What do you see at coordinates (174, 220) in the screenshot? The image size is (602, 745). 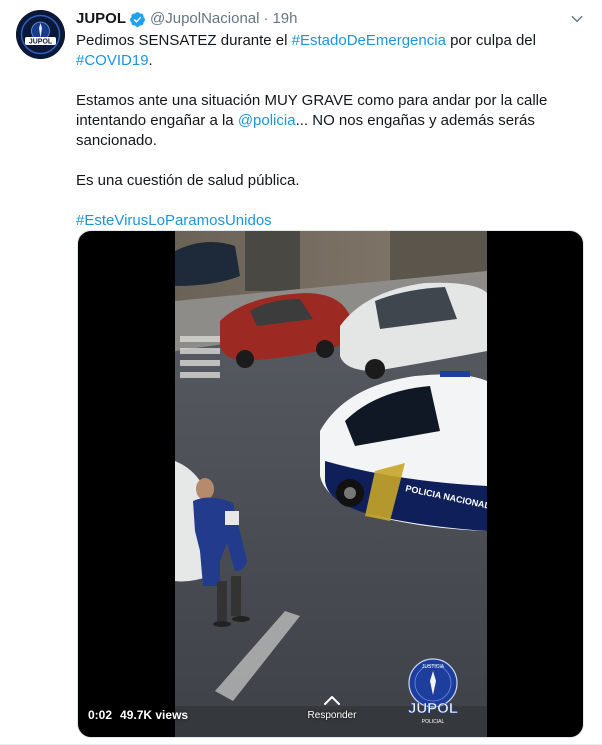 I see `hashtag-link: #EsteVirusLoParamosUnidos` at bounding box center [174, 220].